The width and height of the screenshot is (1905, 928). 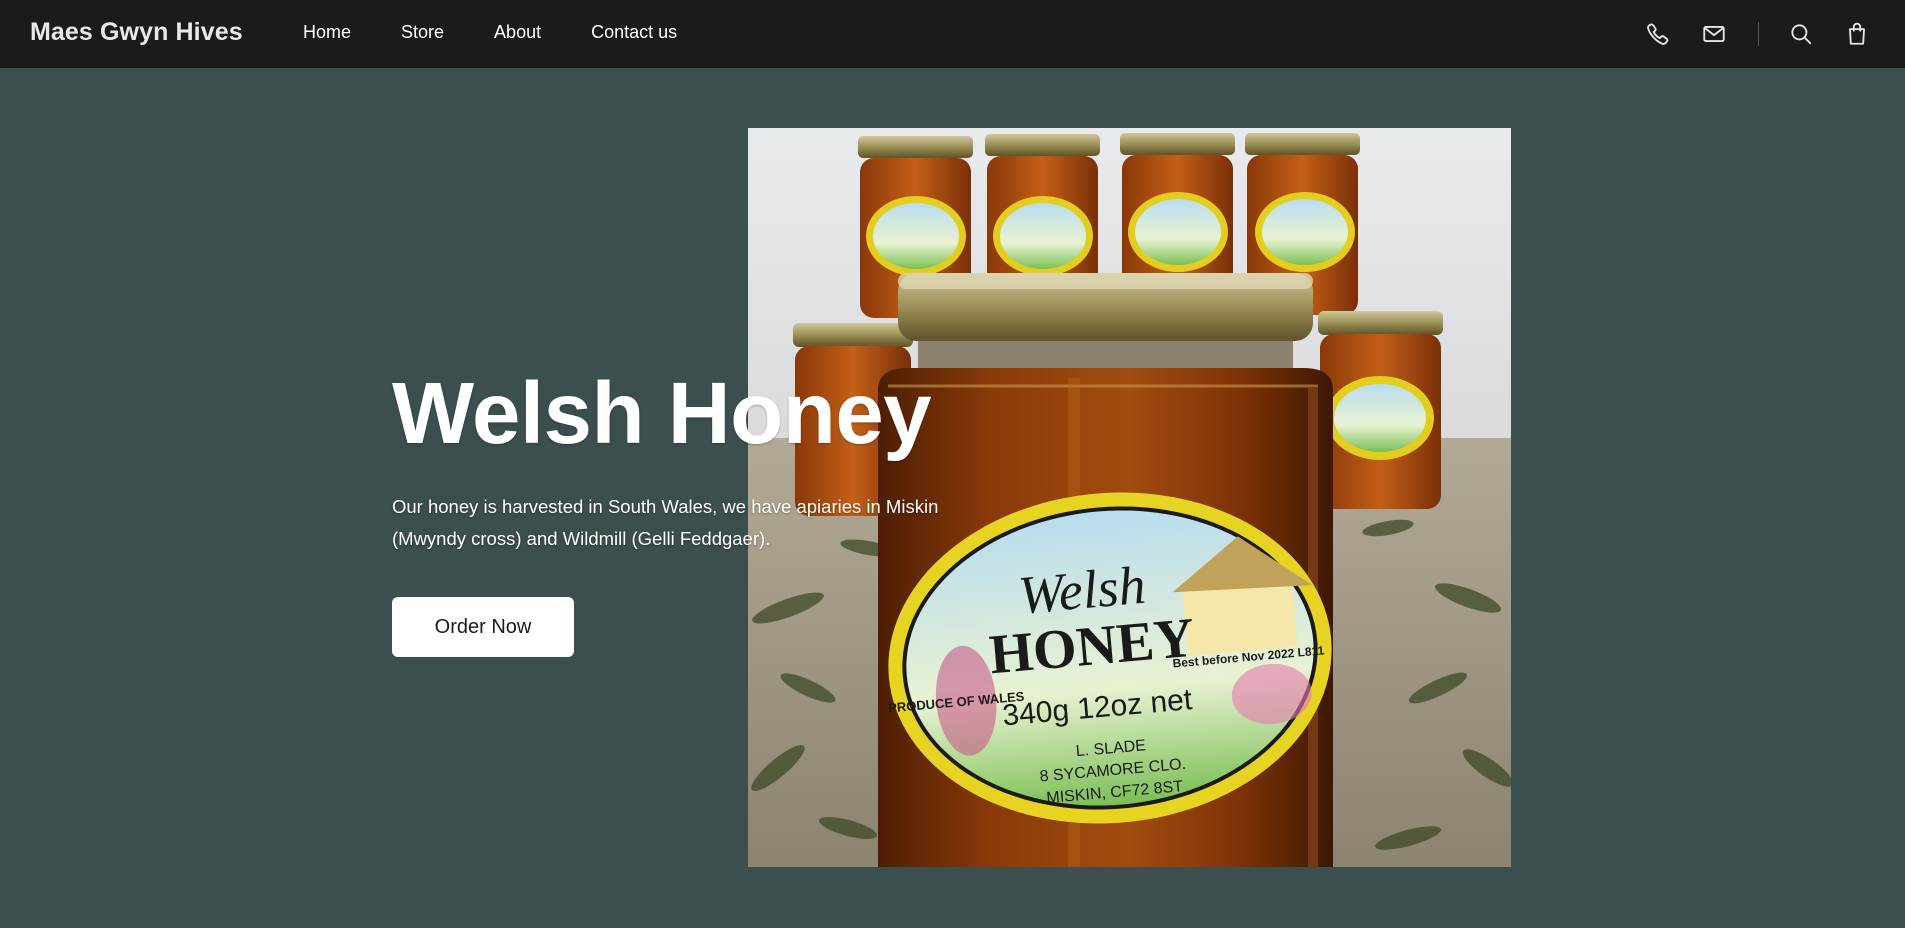 I want to click on hero-title: Welsh Honey, so click(x=662, y=413).